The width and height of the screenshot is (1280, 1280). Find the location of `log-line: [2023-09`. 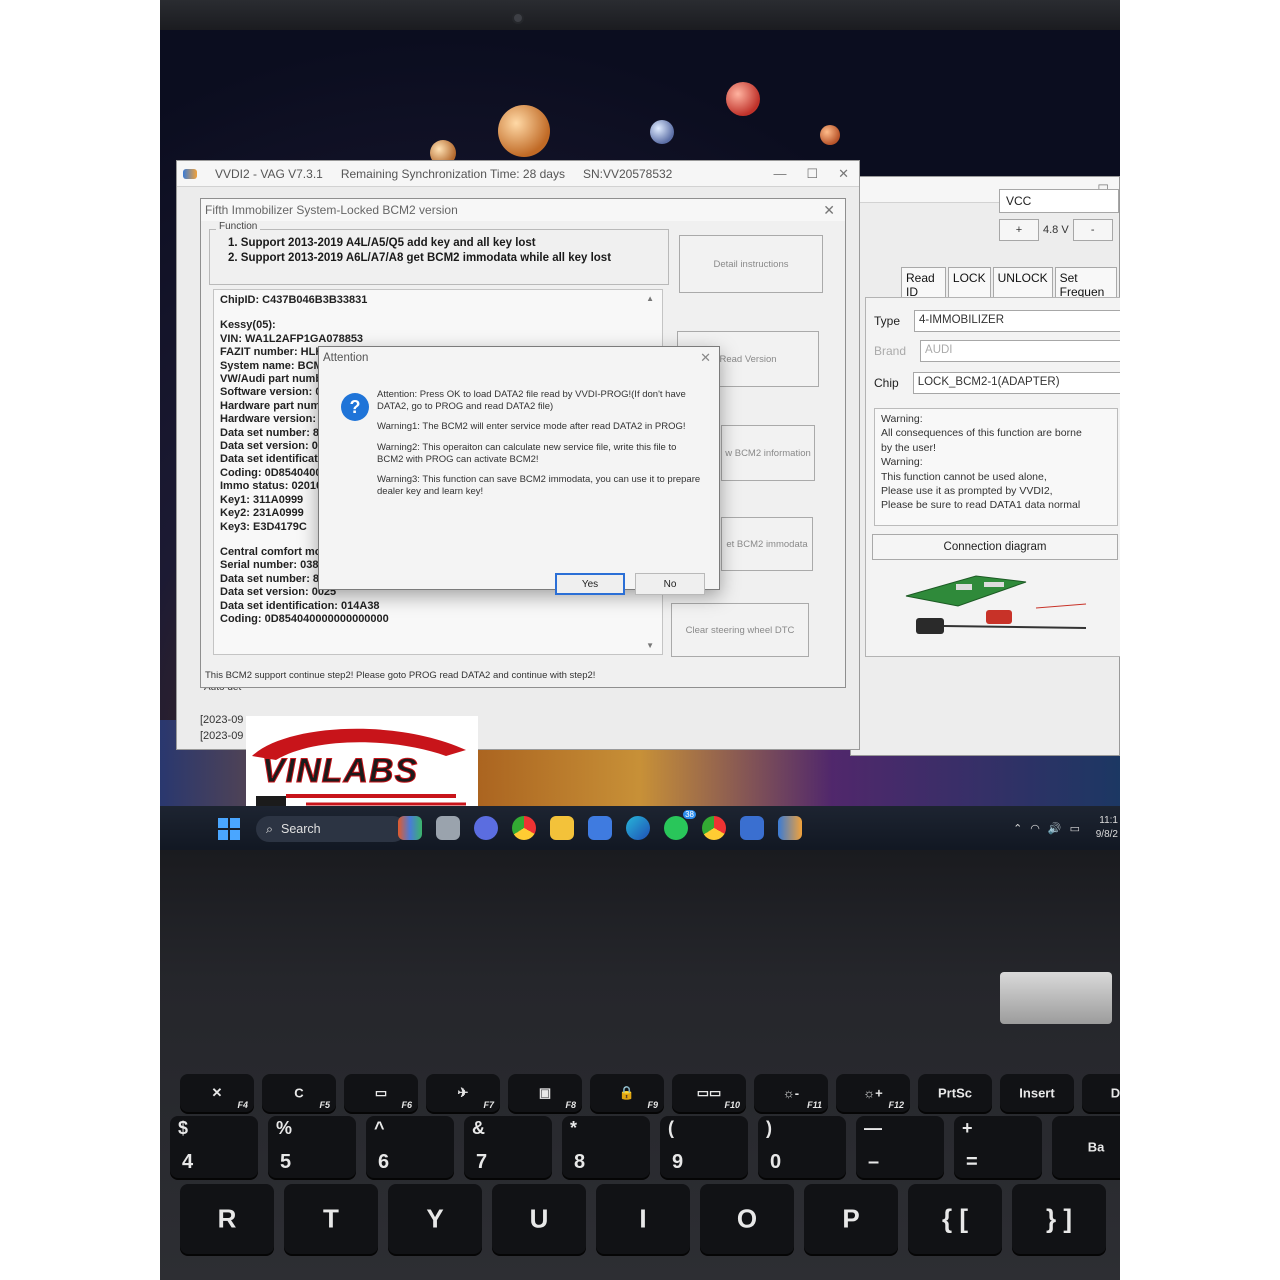

log-line: [2023-09 is located at coordinates (222, 736).